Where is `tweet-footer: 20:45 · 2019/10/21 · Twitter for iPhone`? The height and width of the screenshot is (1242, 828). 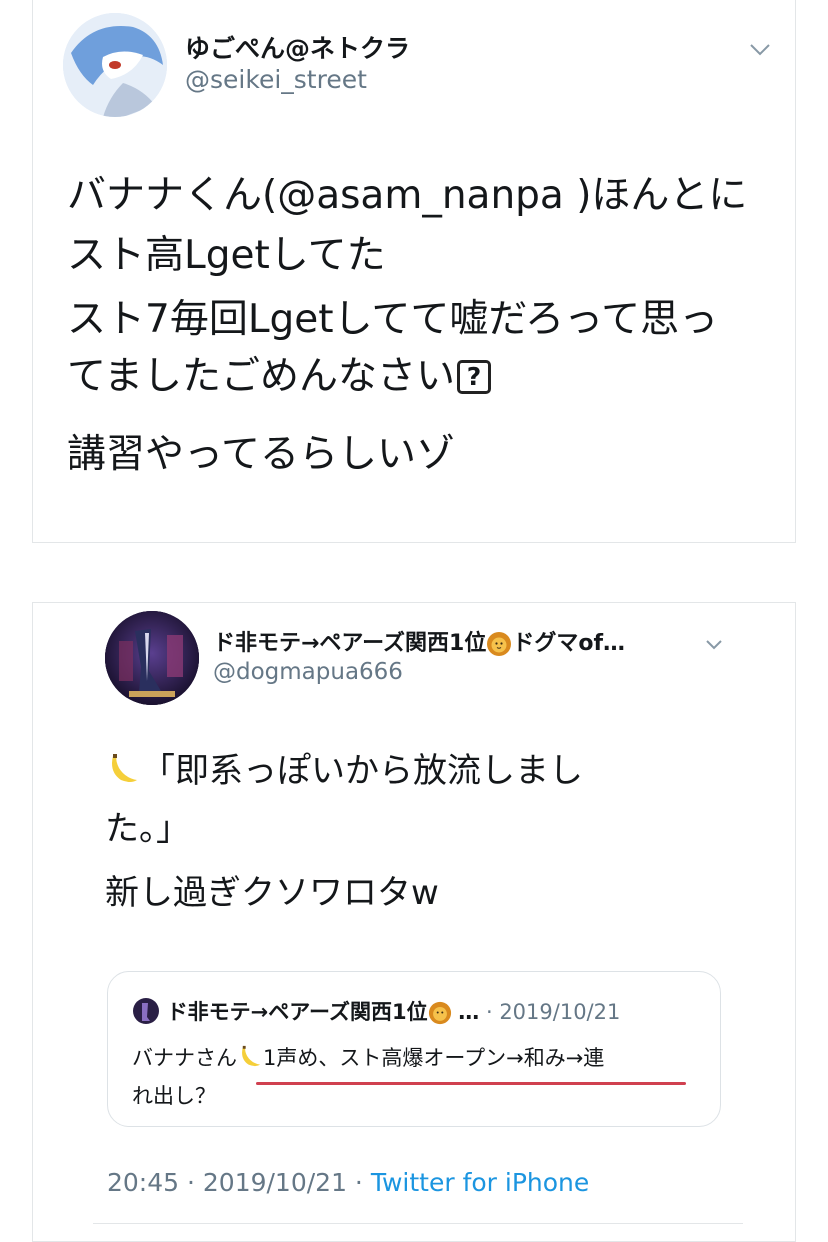 tweet-footer: 20:45 · 2019/10/21 · Twitter for iPhone is located at coordinates (348, 1182).